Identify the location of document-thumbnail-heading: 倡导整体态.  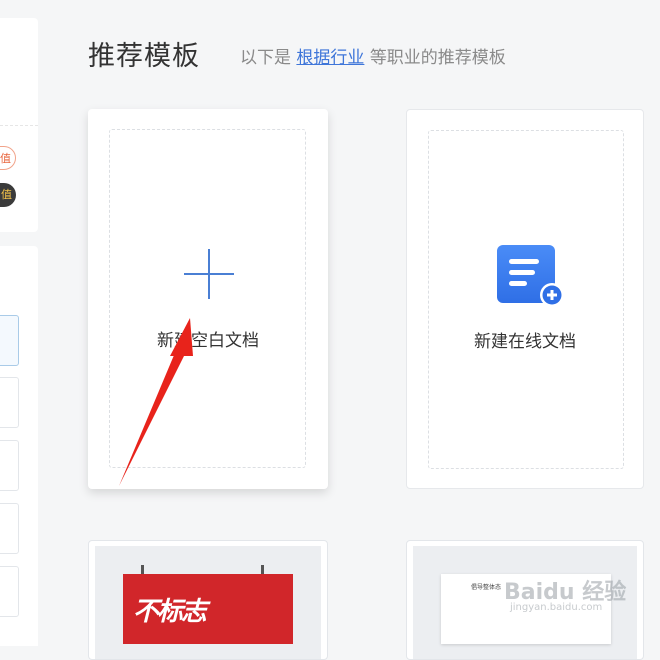
(486, 587).